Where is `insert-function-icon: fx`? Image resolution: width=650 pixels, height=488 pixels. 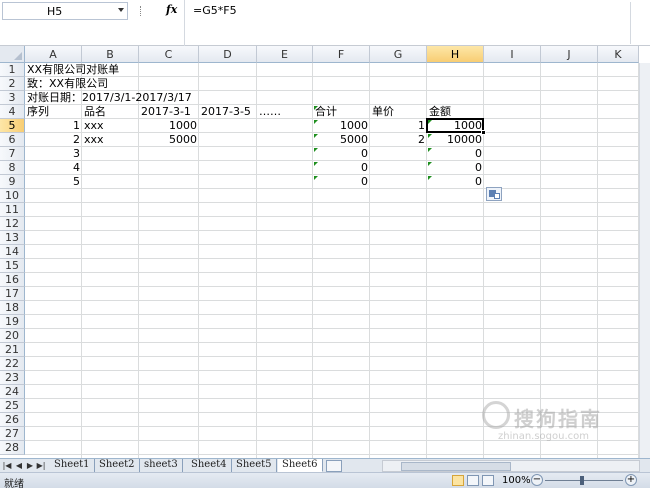
insert-function-icon: fx is located at coordinates (171, 9).